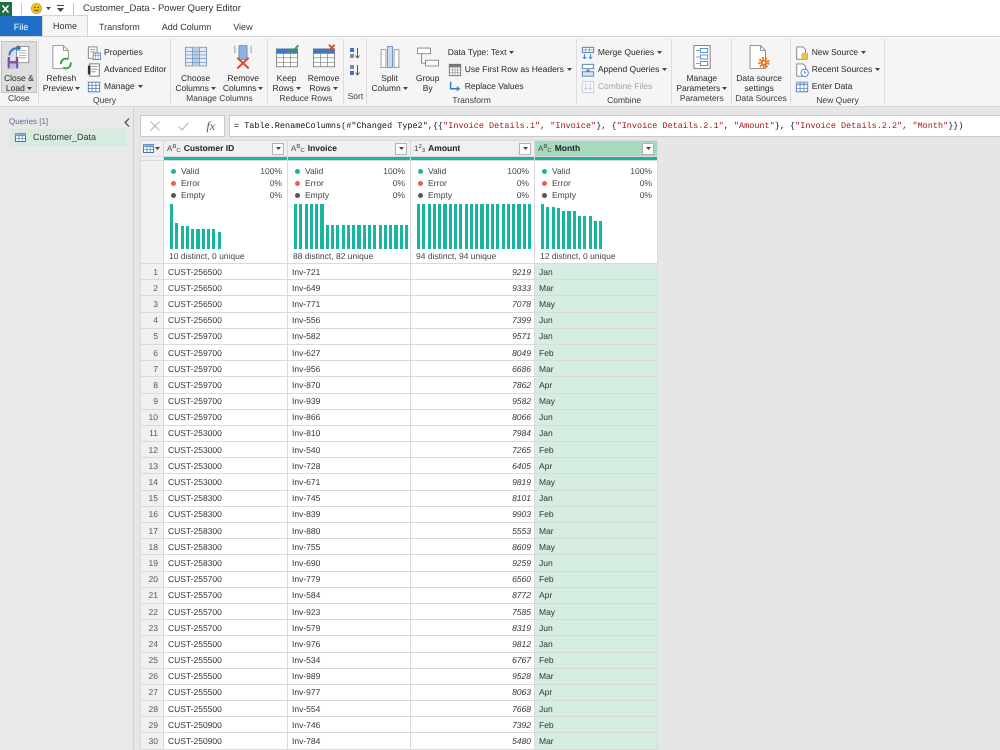 The width and height of the screenshot is (1000, 750). Describe the element at coordinates (349, 304) in the screenshot. I see `table-cell: Inv-771` at that location.